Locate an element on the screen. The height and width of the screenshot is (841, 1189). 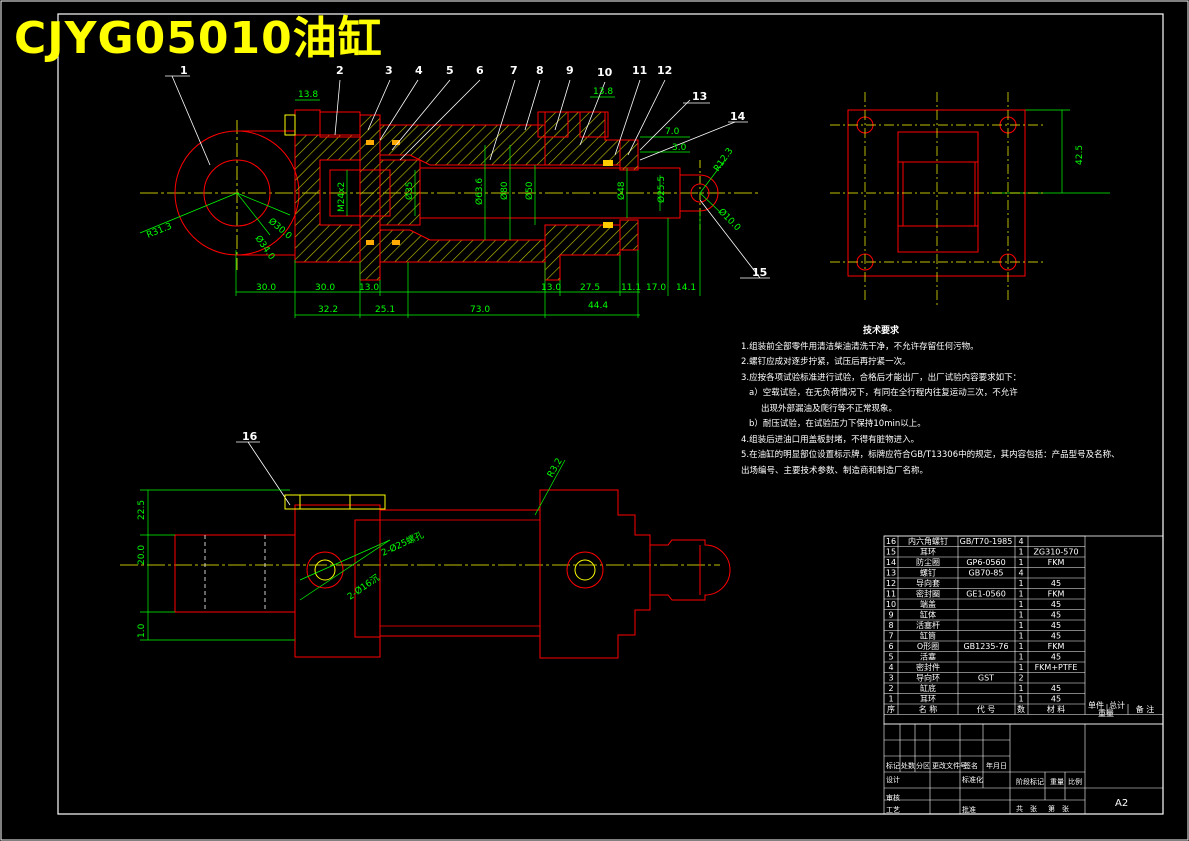
callout-5: 5 is located at coordinates (450, 70).